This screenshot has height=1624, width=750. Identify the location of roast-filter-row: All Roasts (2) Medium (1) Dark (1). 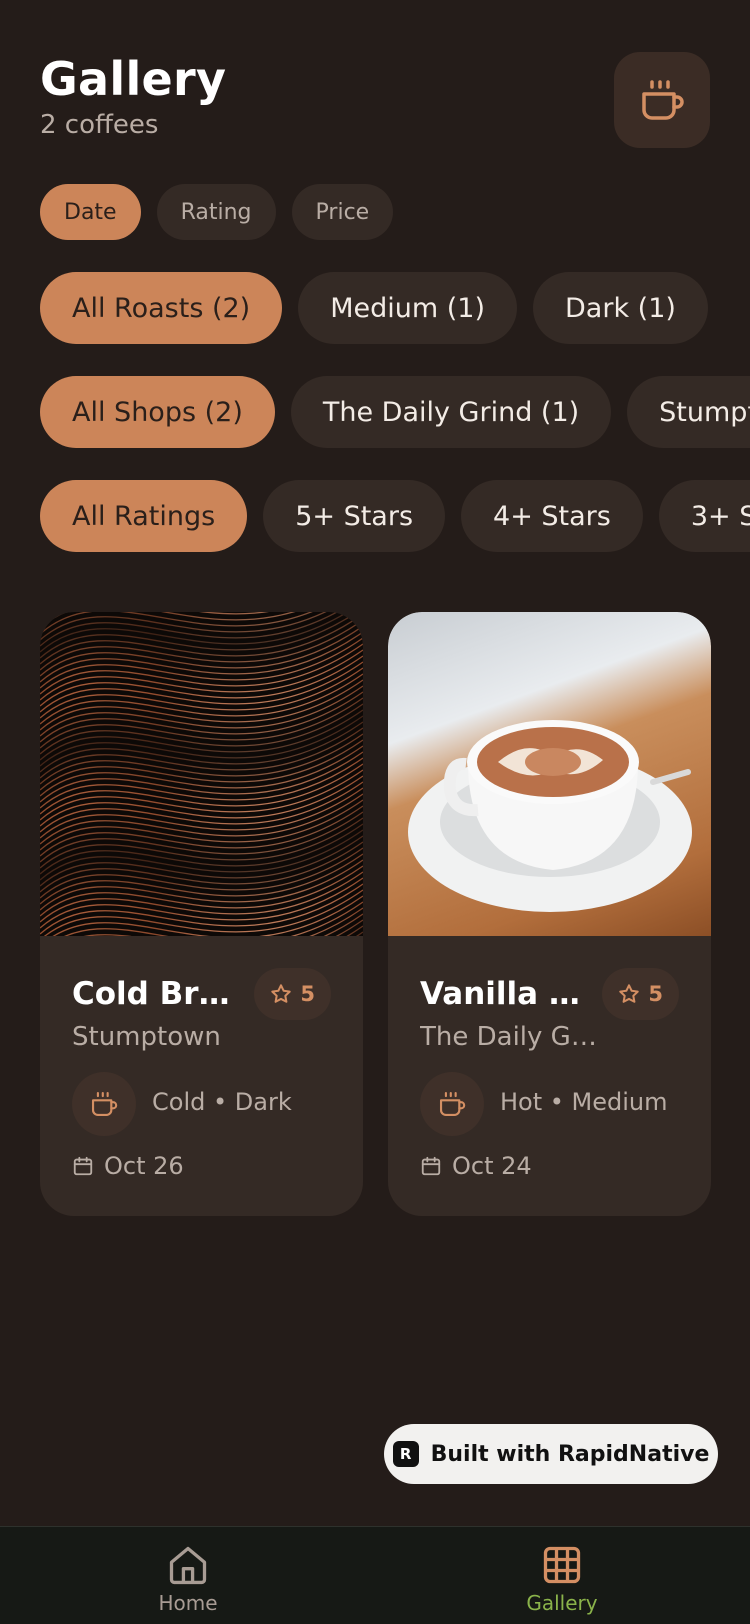
(374, 308).